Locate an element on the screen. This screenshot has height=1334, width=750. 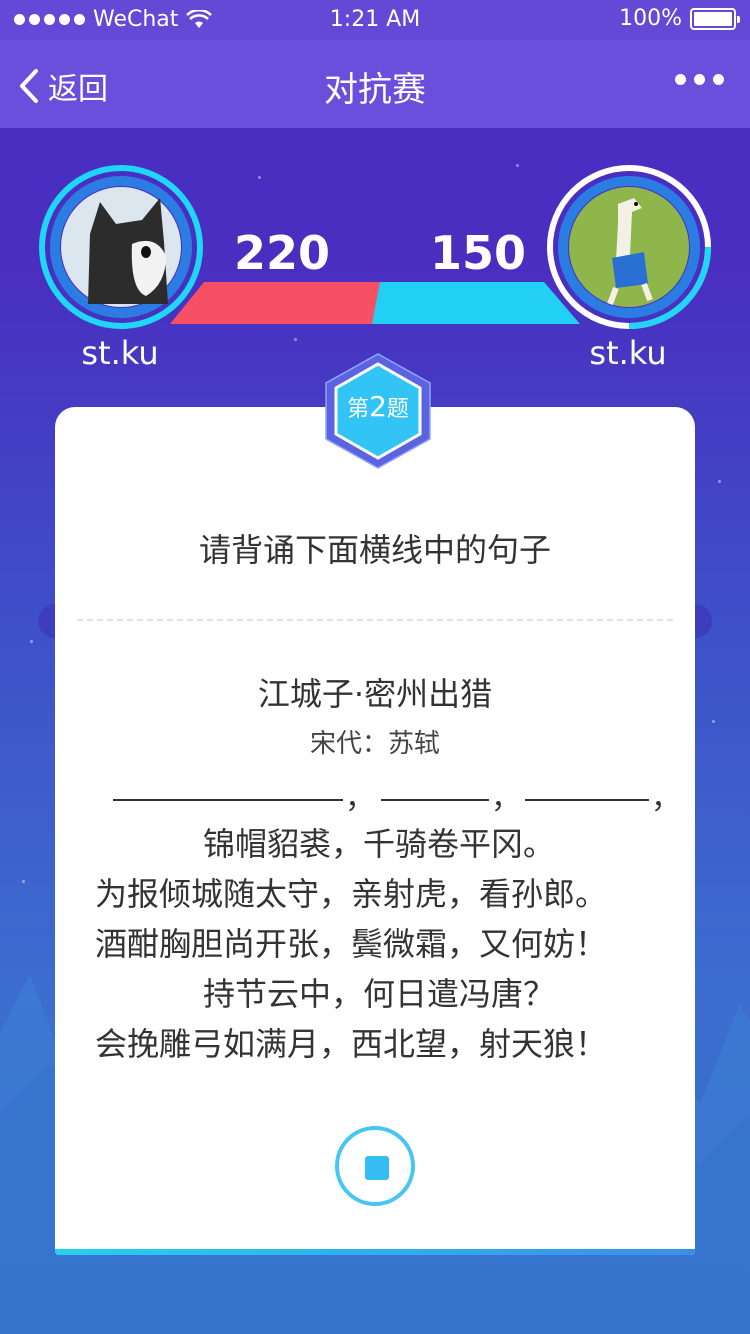
battery-percent: 100% is located at coordinates (650, 18).